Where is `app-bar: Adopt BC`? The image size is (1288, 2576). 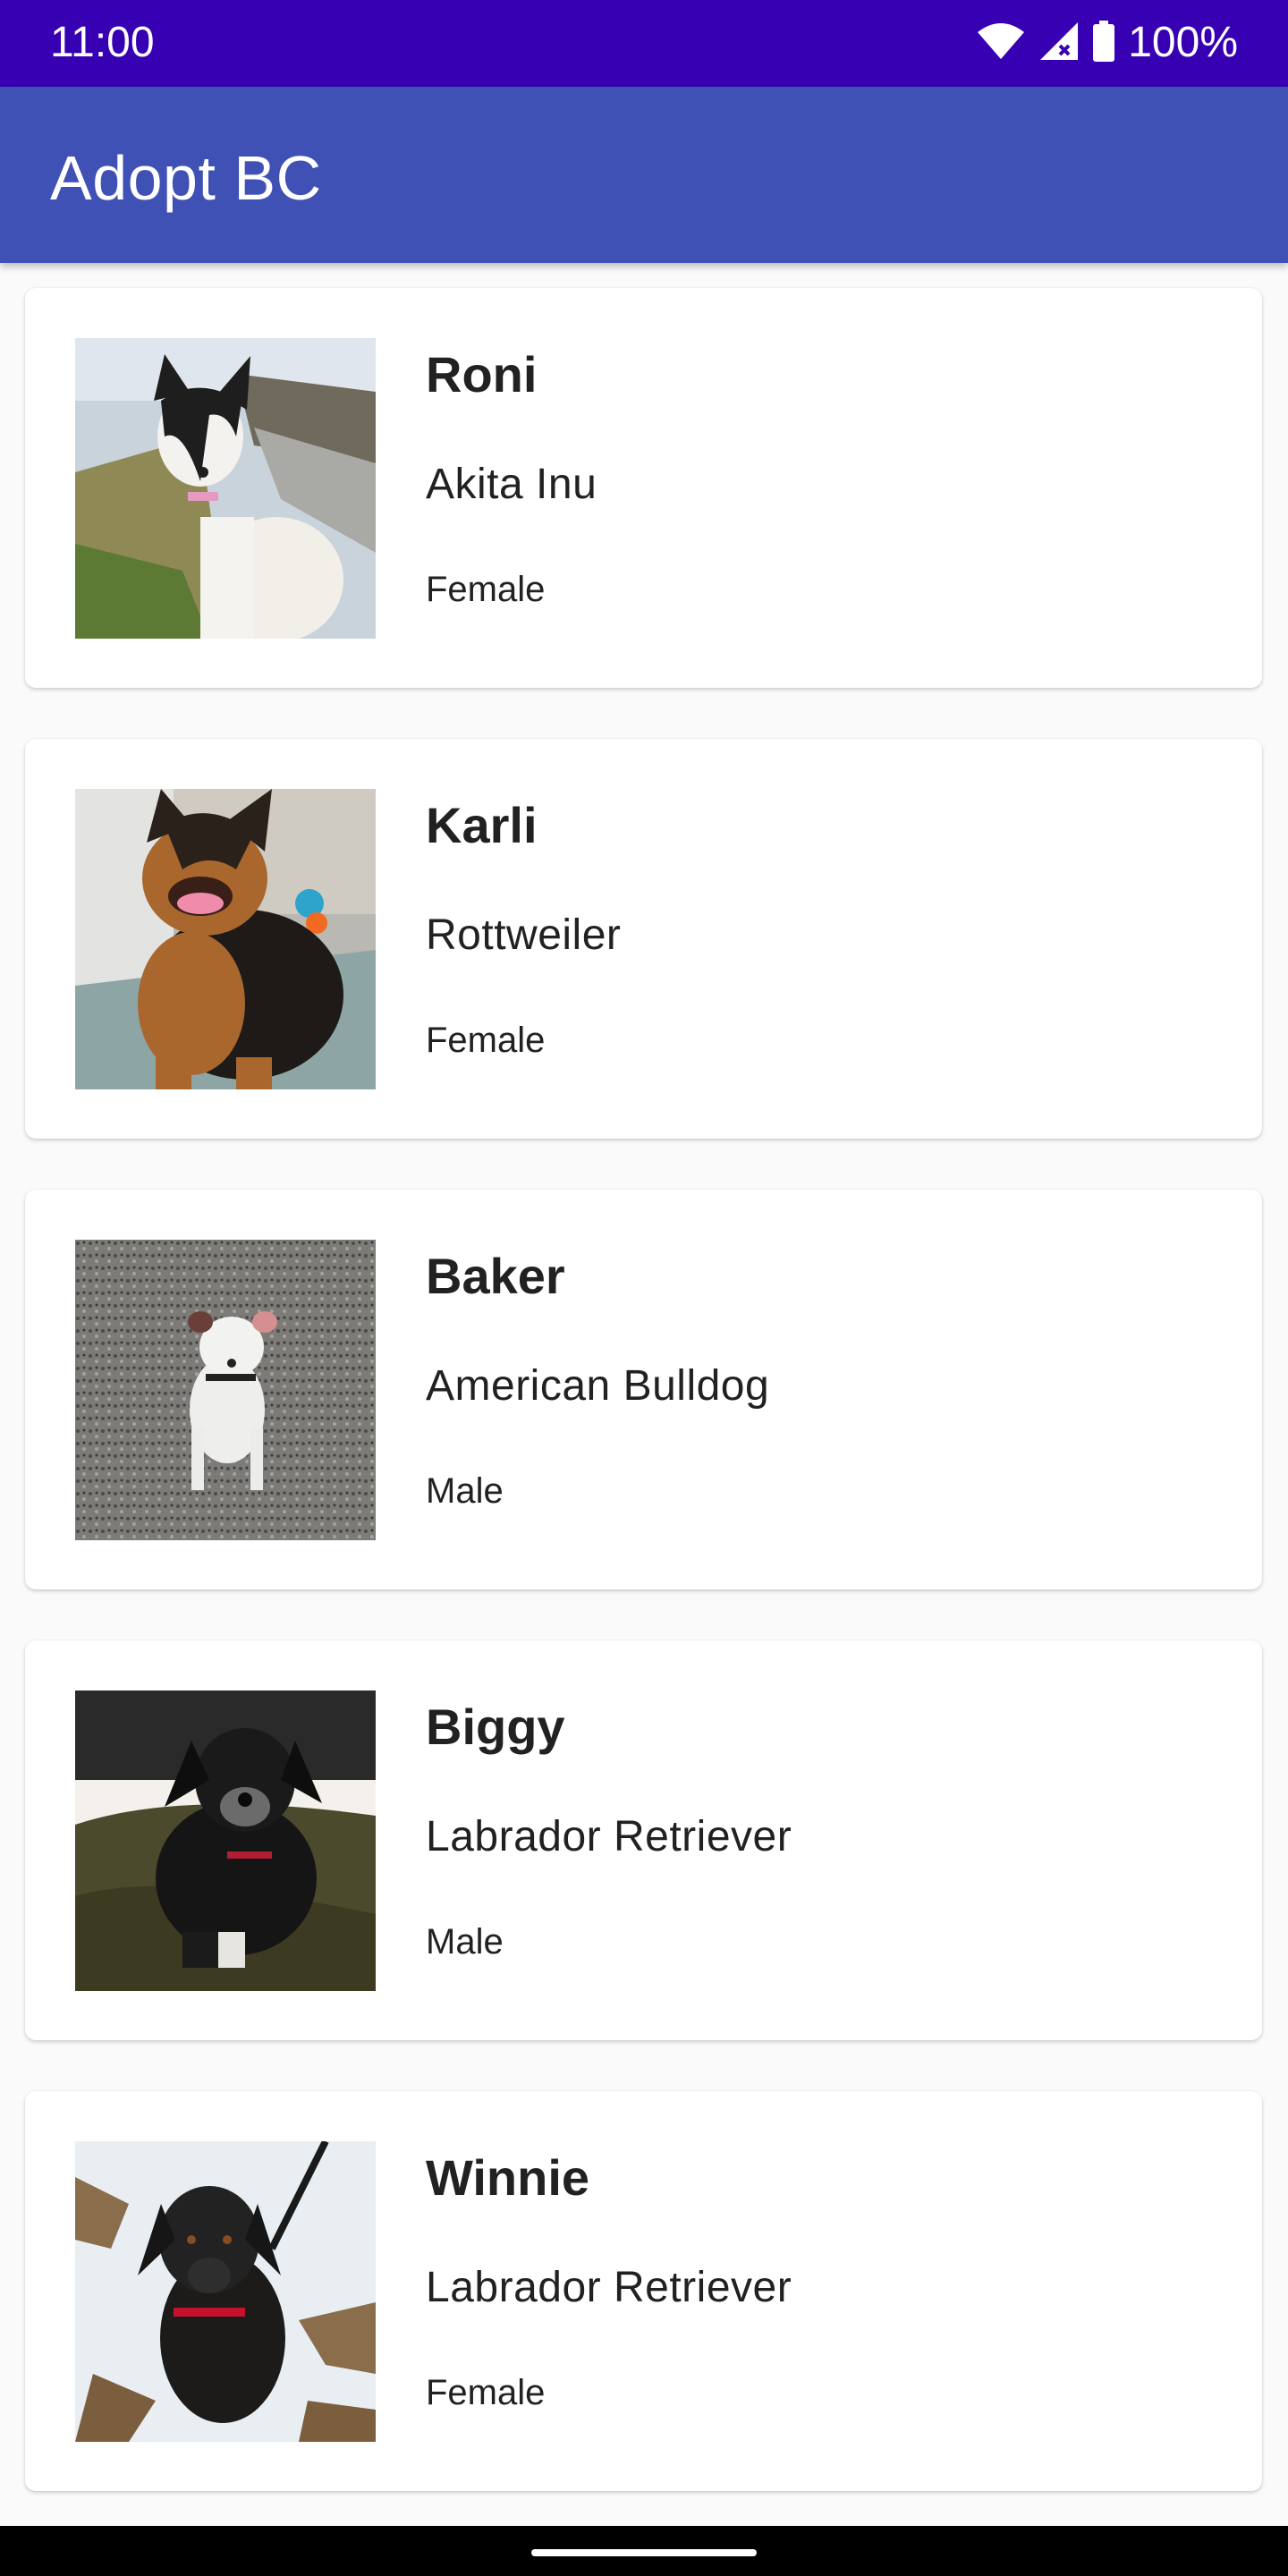
app-bar: Adopt BC is located at coordinates (644, 175).